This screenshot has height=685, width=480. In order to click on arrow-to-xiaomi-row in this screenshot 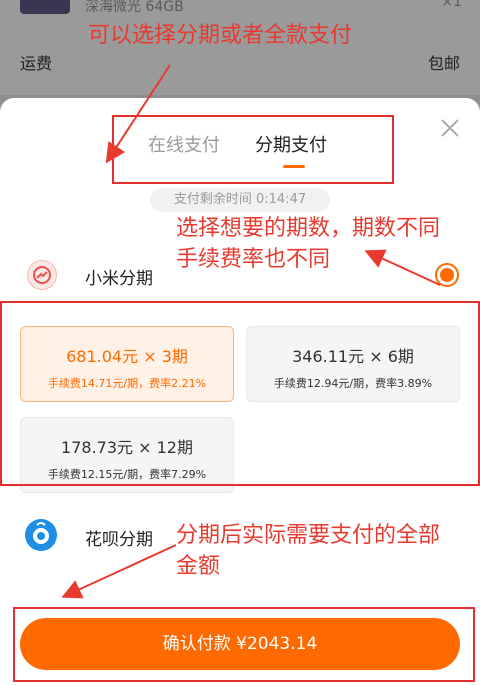, I will do `click(402, 267)`.